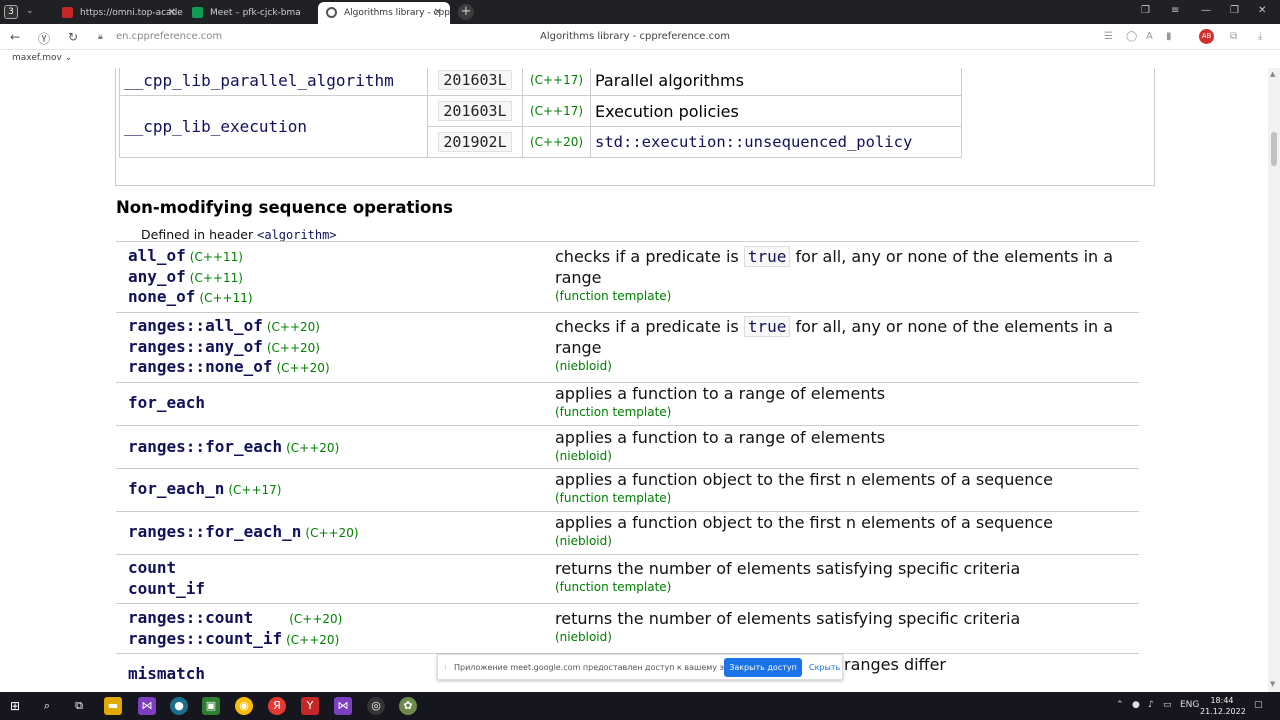  What do you see at coordinates (1234, 10) in the screenshot?
I see `maximize-icon: ❐` at bounding box center [1234, 10].